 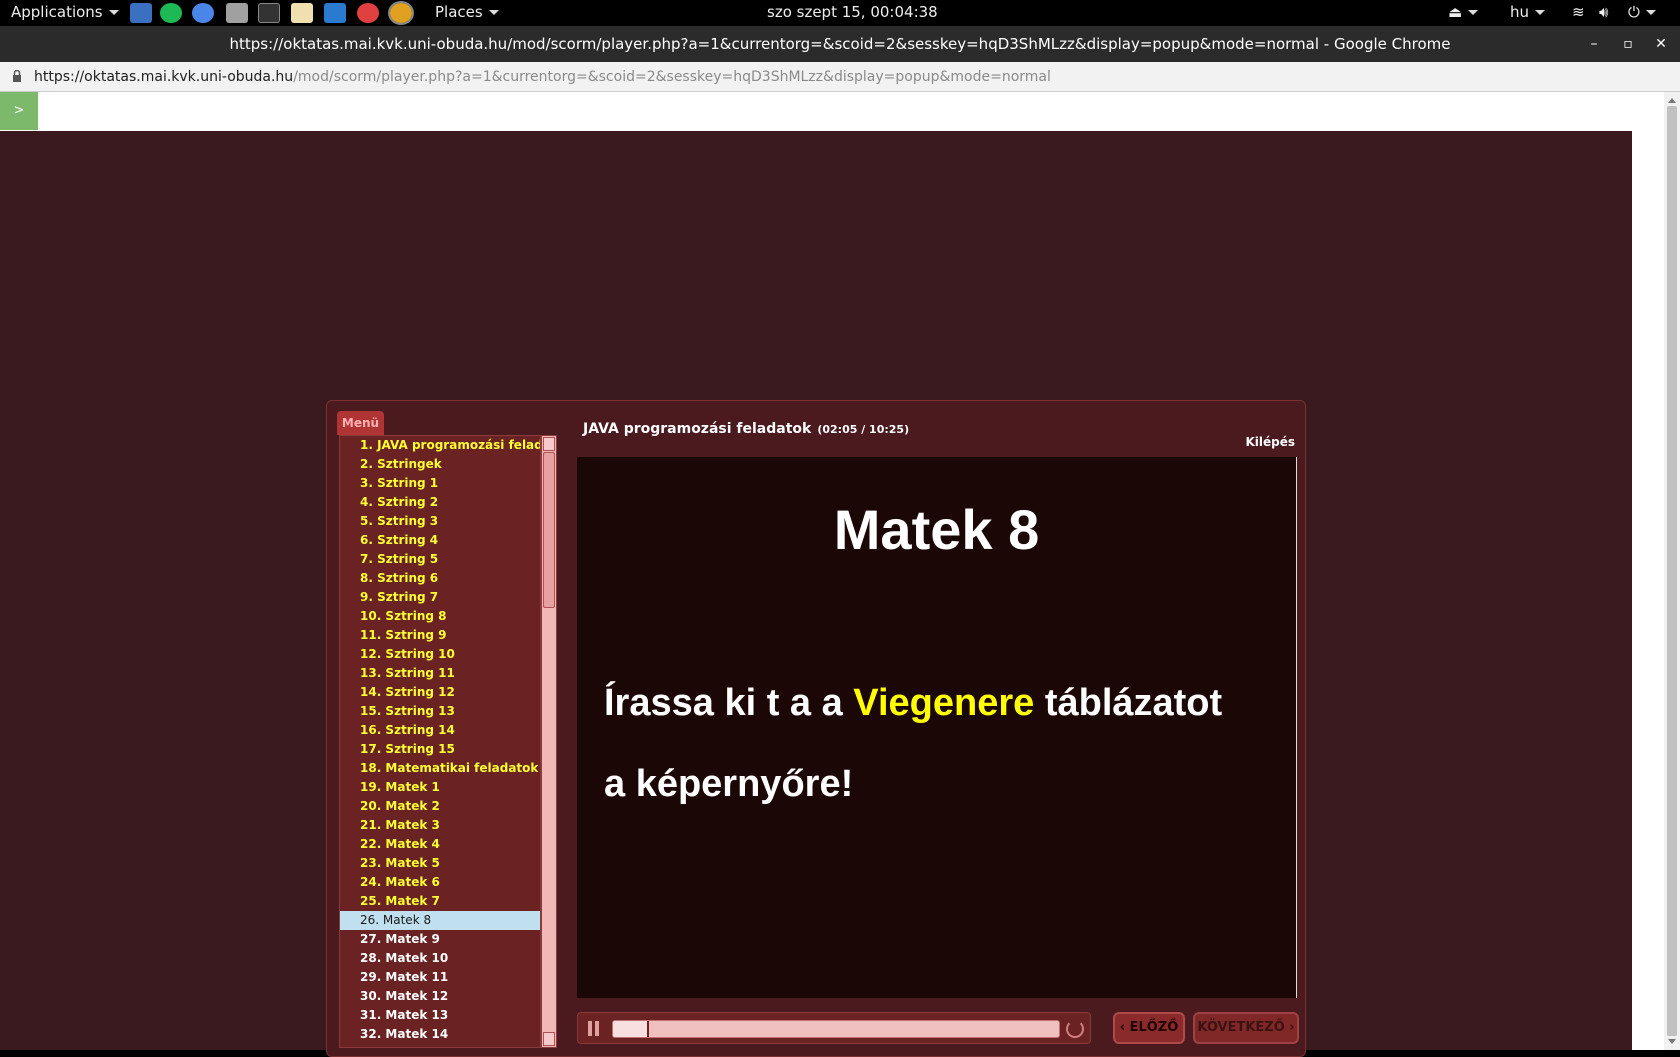 What do you see at coordinates (549, 741) in the screenshot?
I see `menu-scrollbar` at bounding box center [549, 741].